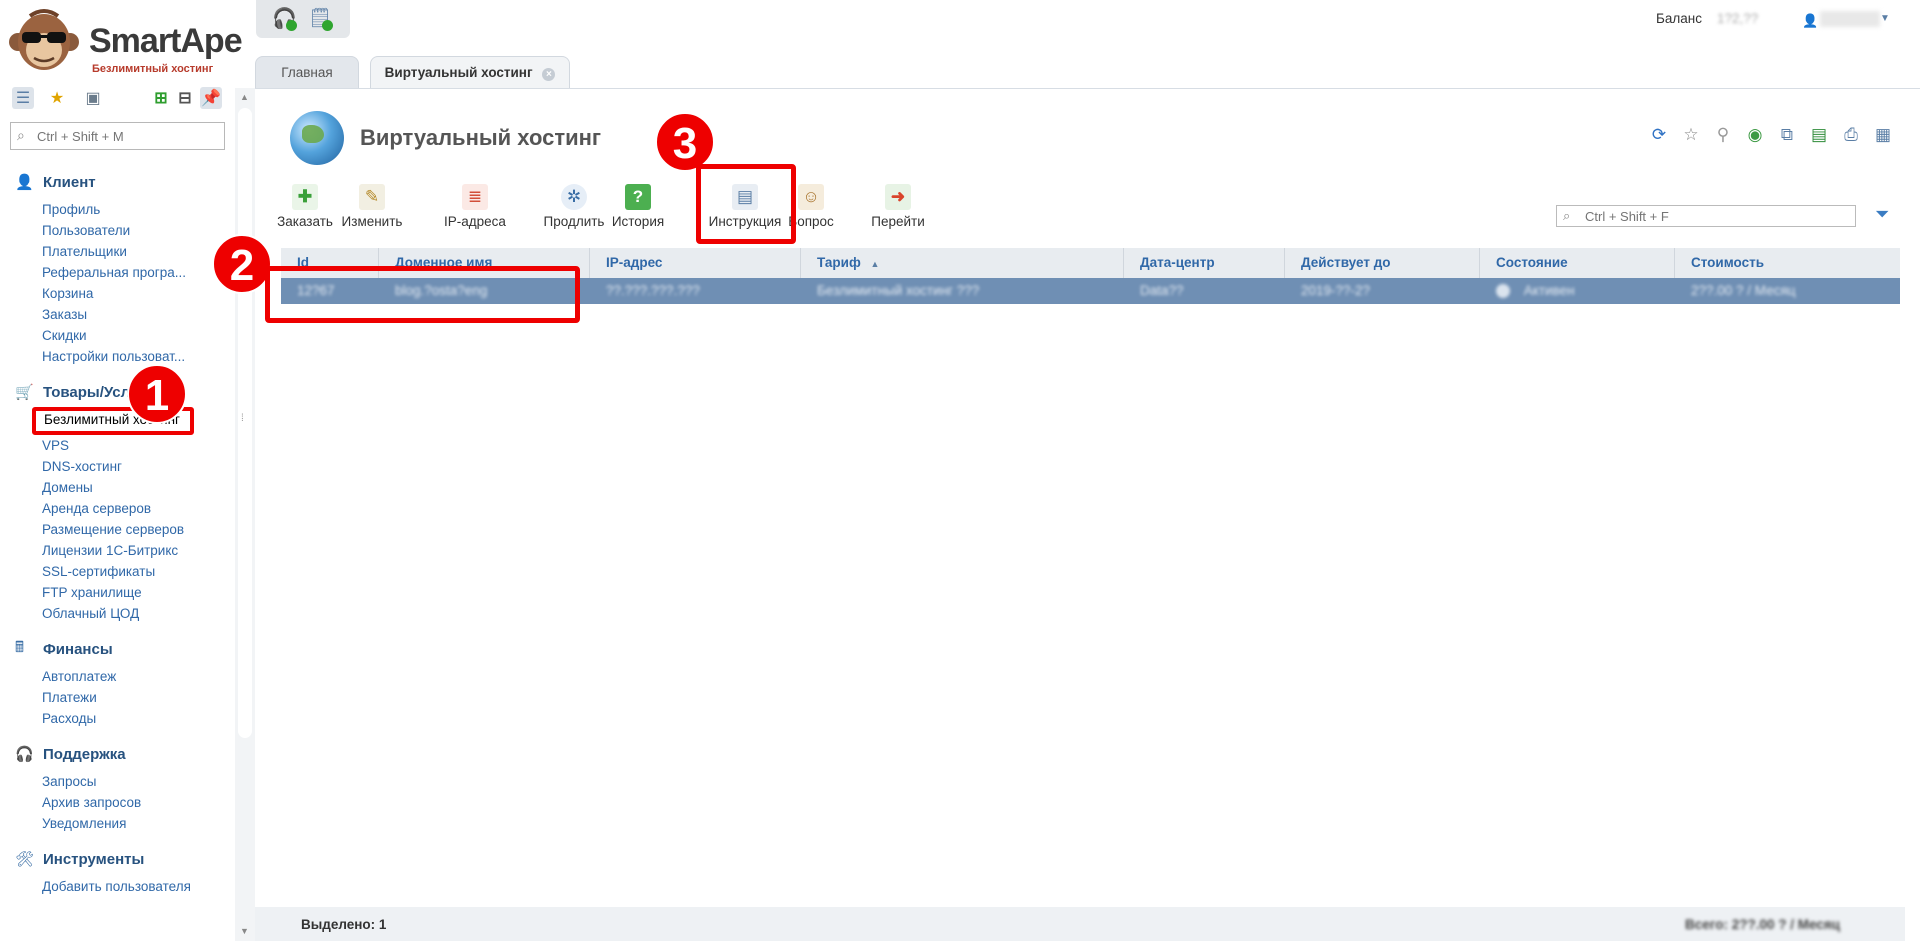 The height and width of the screenshot is (941, 1920). What do you see at coordinates (307, 73) in the screenshot?
I see `tab-main: Главная` at bounding box center [307, 73].